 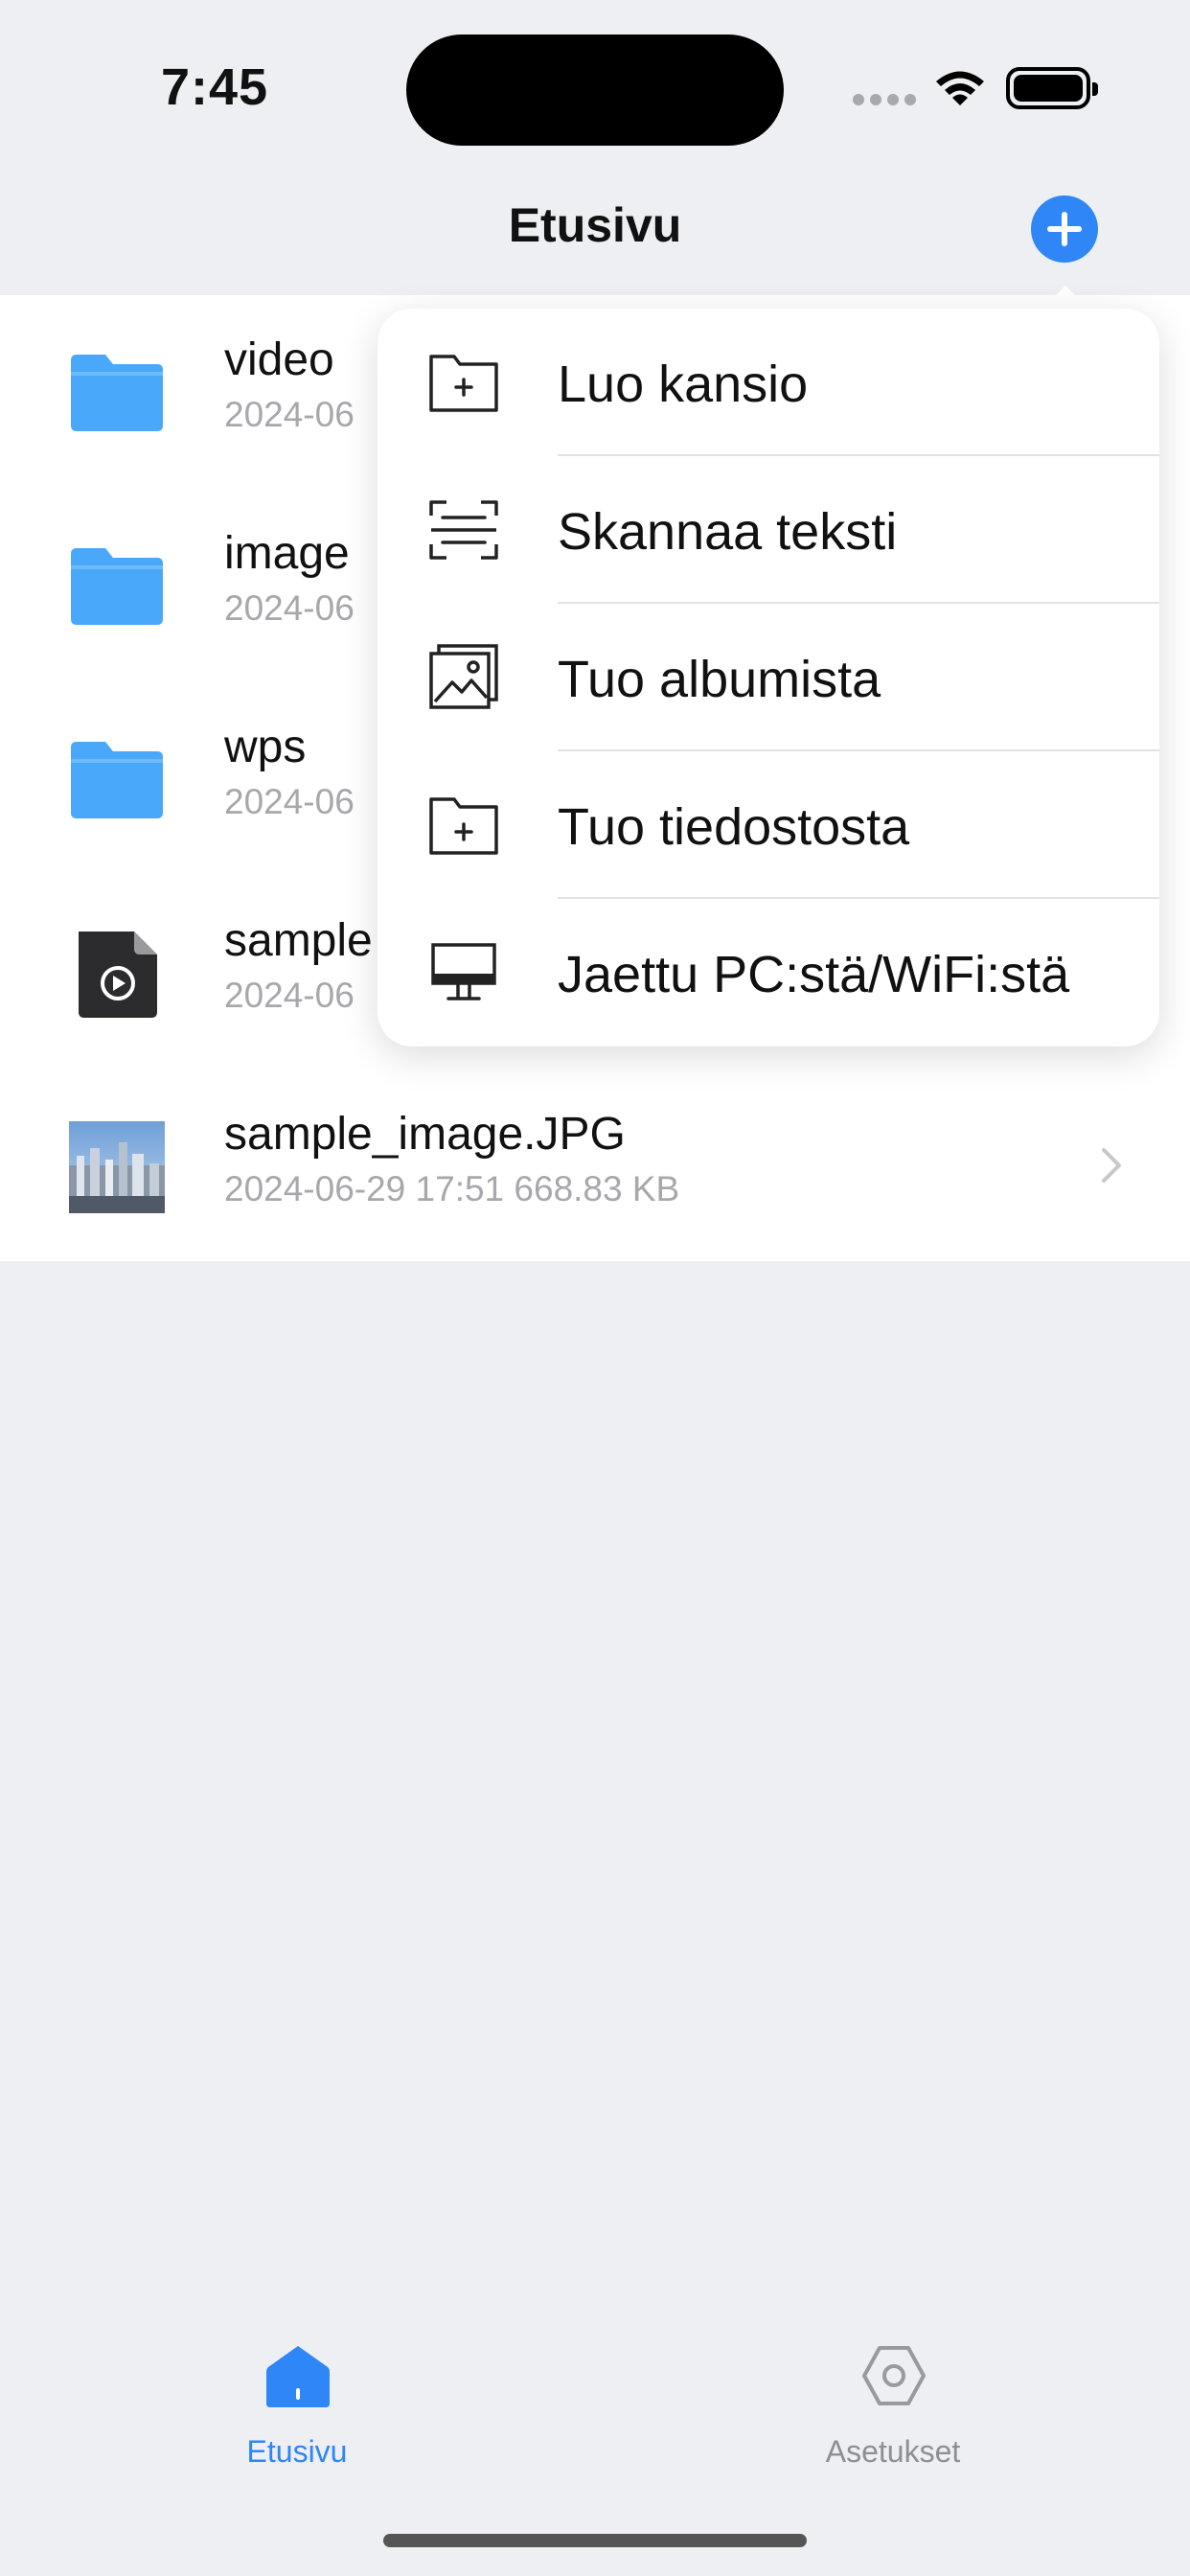 I want to click on menu-item-label: Luo kansio, so click(x=684, y=384).